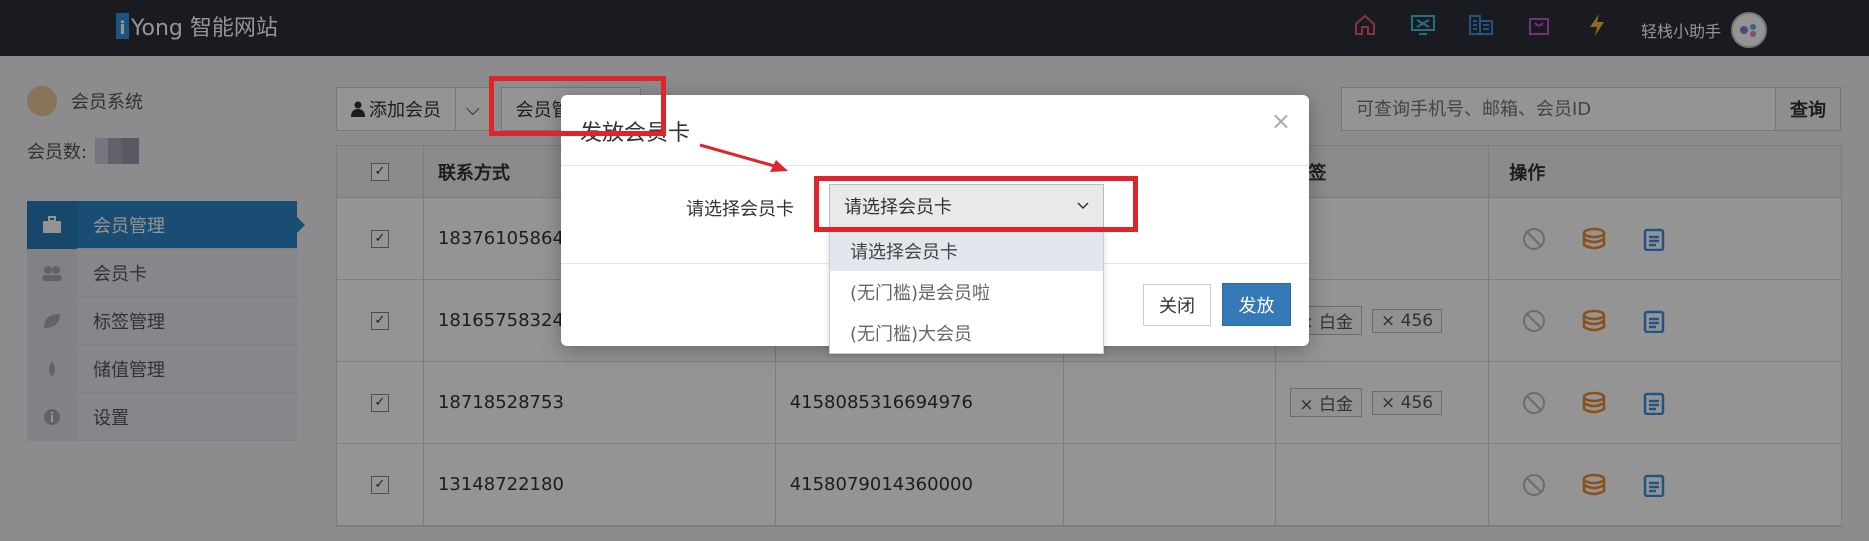 The image size is (1869, 541). I want to click on annotation-arrow, so click(743, 157).